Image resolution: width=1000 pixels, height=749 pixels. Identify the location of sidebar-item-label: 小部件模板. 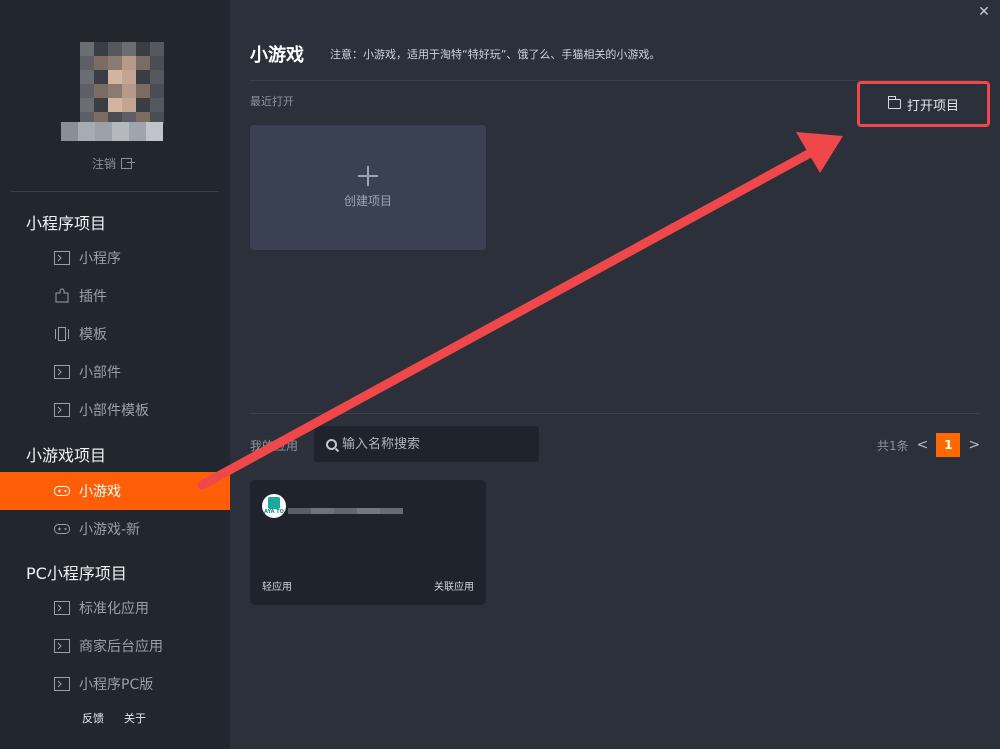
(114, 411).